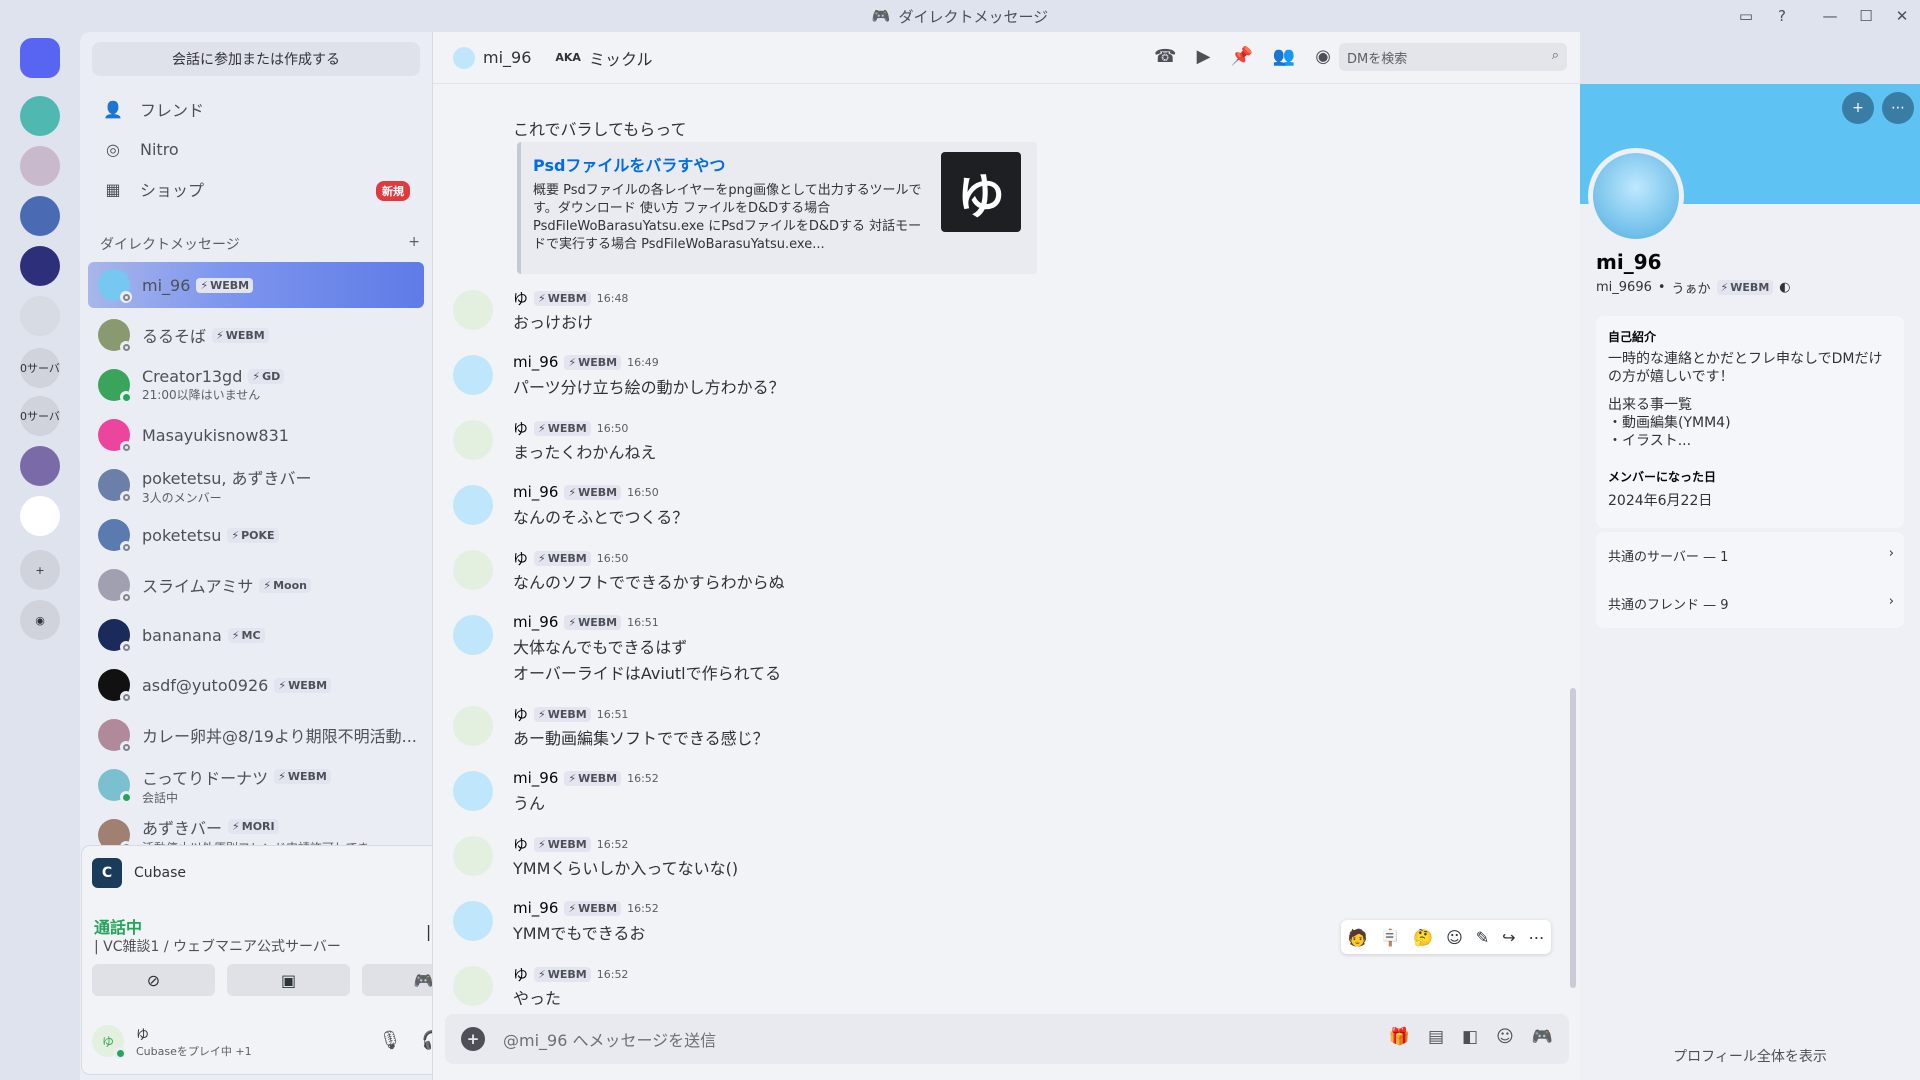 The height and width of the screenshot is (1080, 1920). What do you see at coordinates (1751, 603) in the screenshot?
I see `mutual-friends-row: 共通のフレンド — 9 ›` at bounding box center [1751, 603].